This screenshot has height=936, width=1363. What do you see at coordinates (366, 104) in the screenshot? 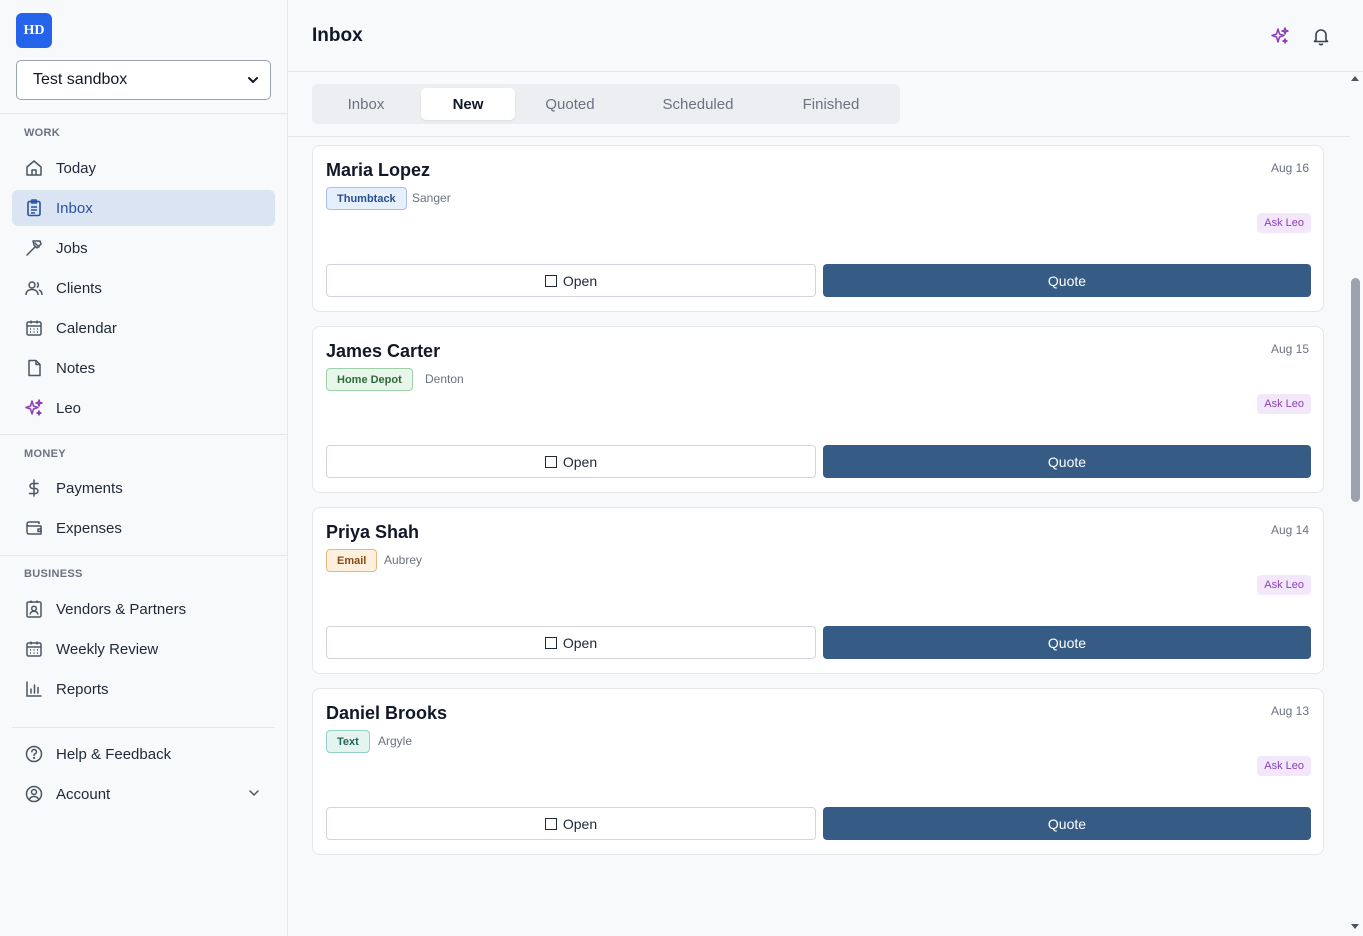
I see `tab-inbox: Inbox` at bounding box center [366, 104].